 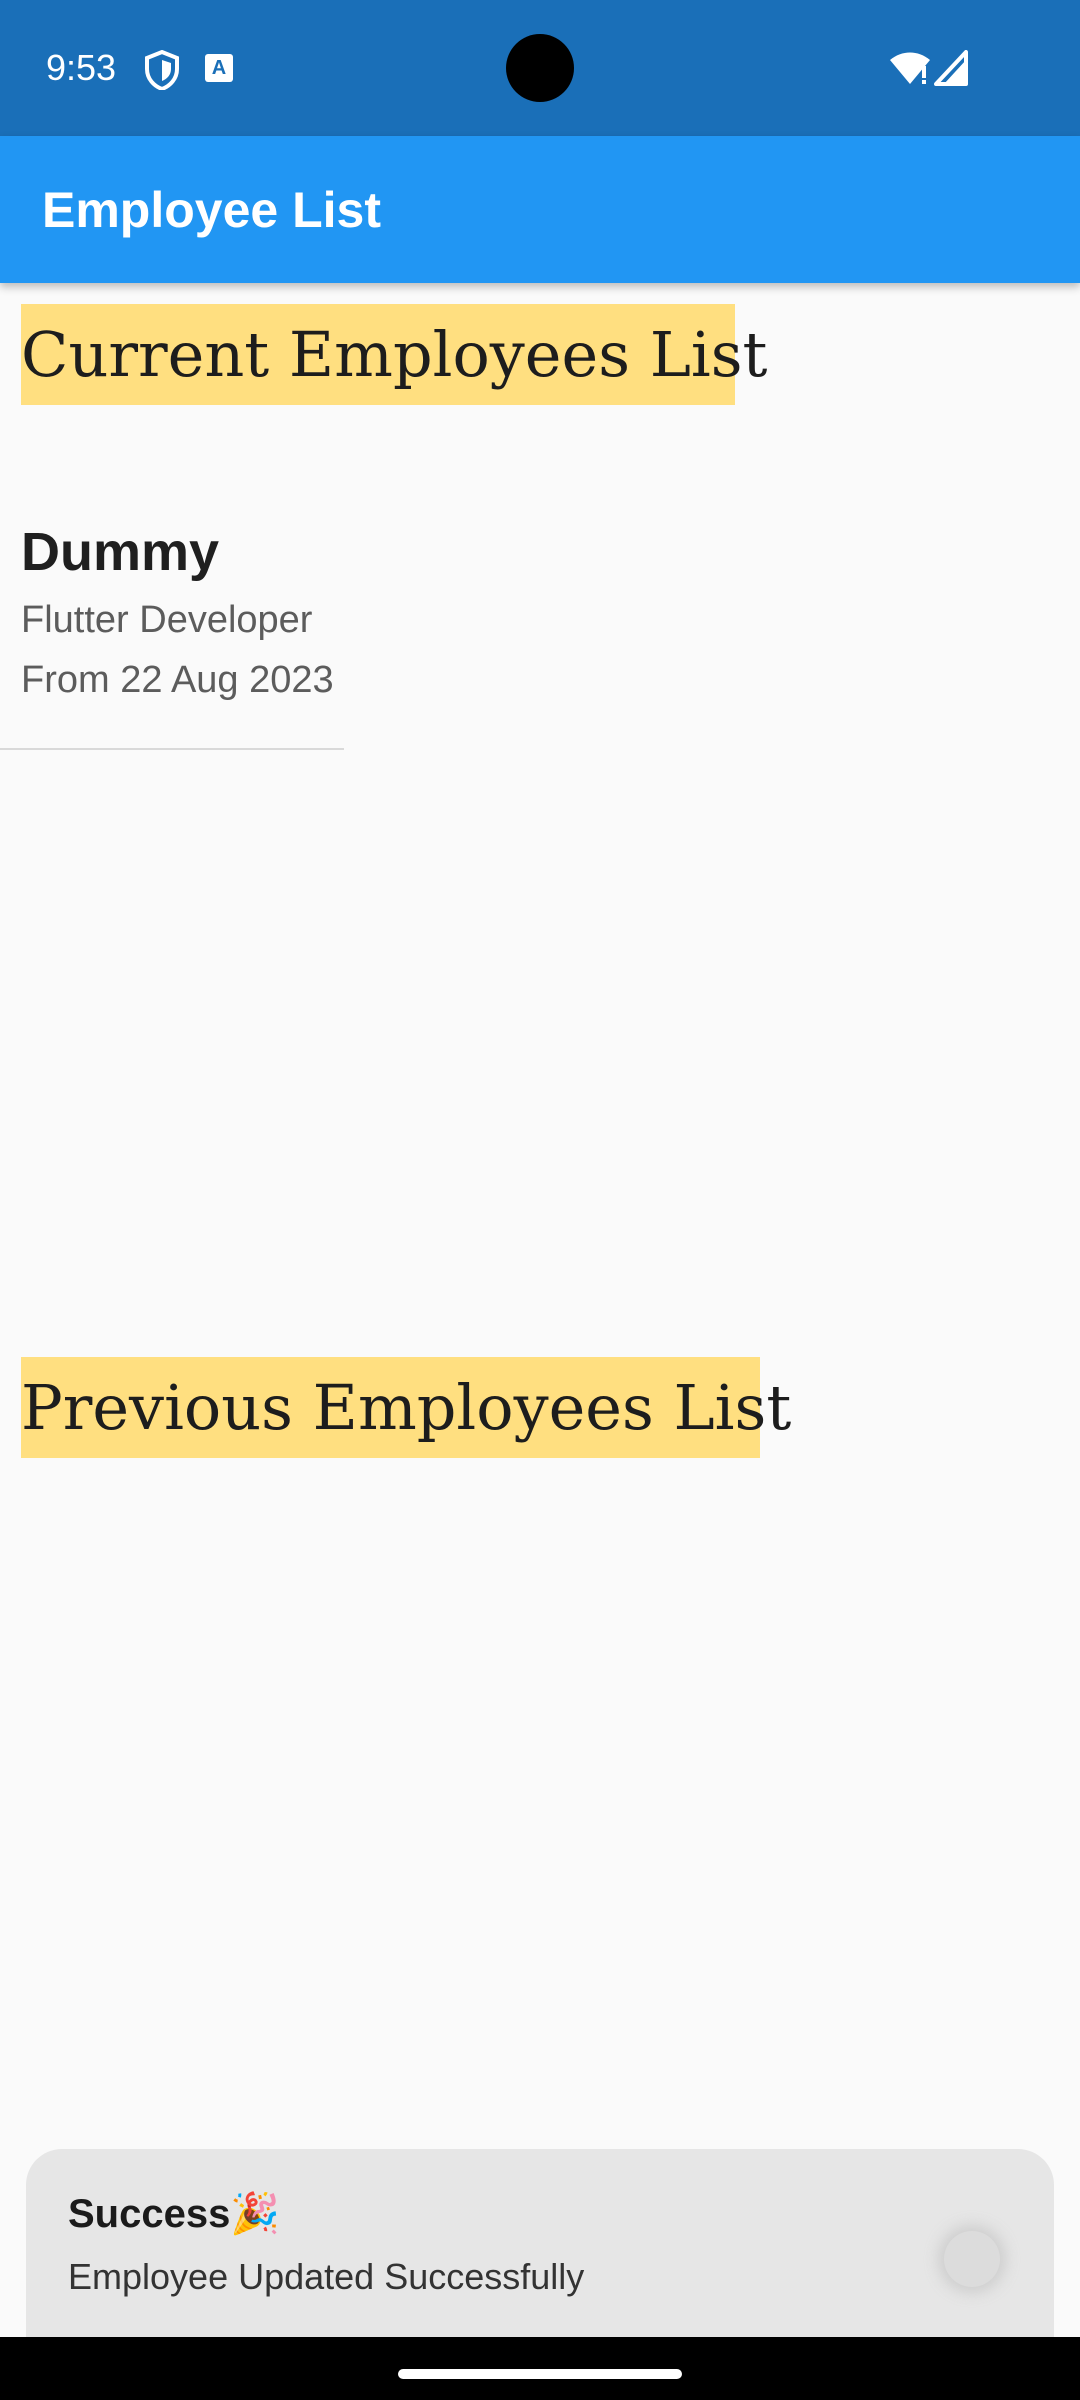 I want to click on shield-icon, so click(x=162, y=70).